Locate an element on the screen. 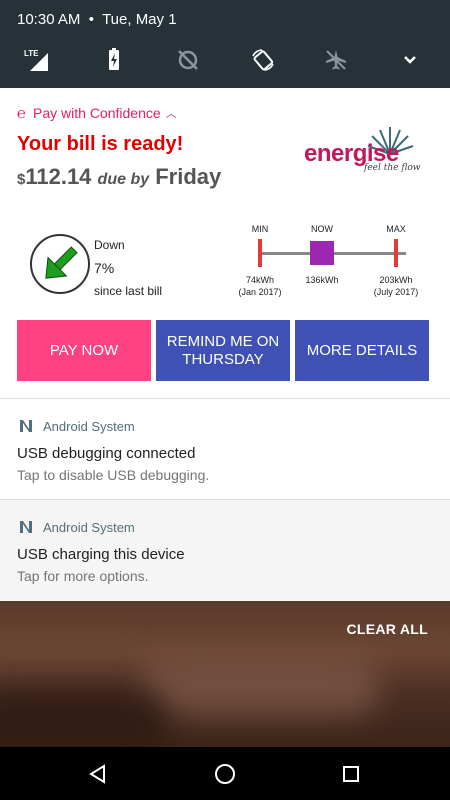 This screenshot has width=450, height=800. trend-since: since last bill is located at coordinates (128, 291).